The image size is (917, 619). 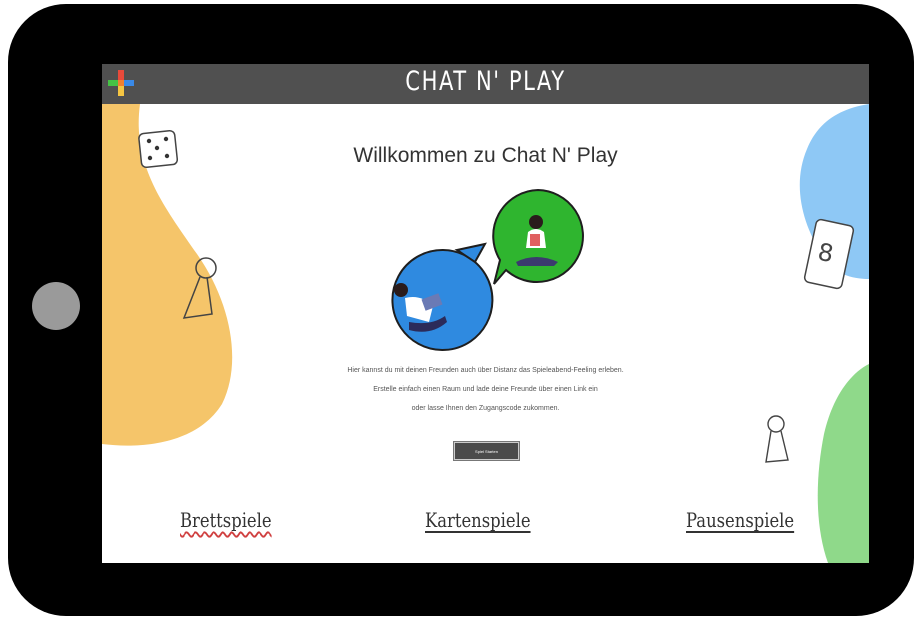 What do you see at coordinates (478, 520) in the screenshot?
I see `category-link-card-games: Kartenspiele` at bounding box center [478, 520].